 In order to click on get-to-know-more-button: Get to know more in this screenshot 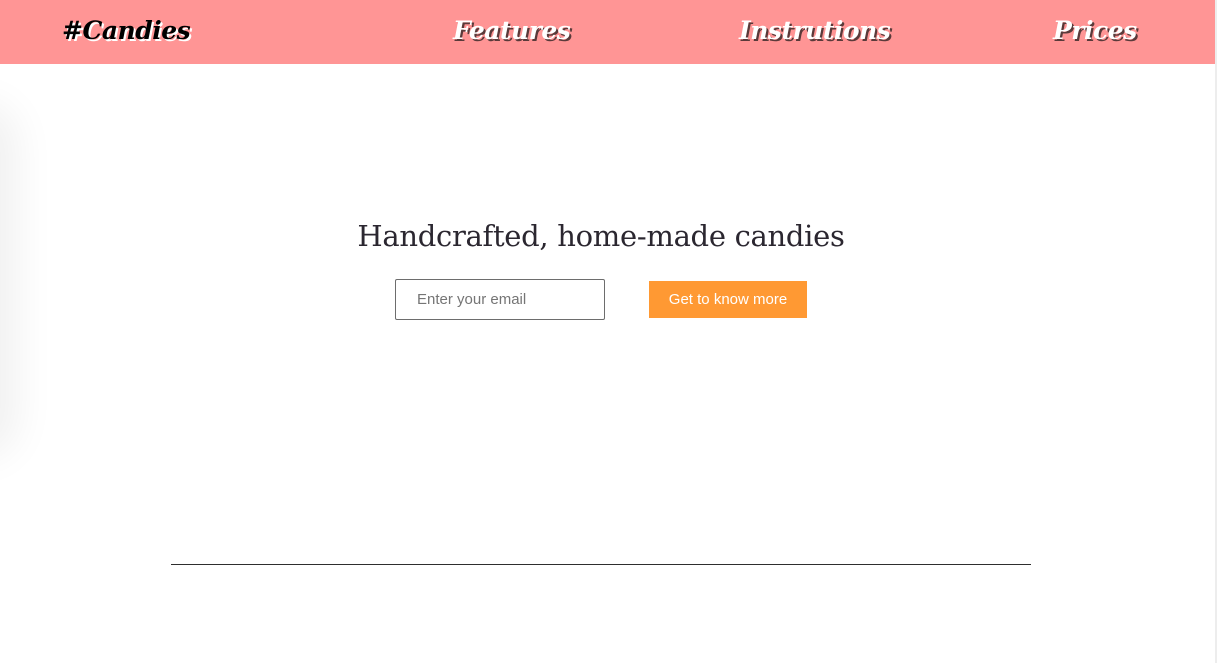, I will do `click(728, 299)`.